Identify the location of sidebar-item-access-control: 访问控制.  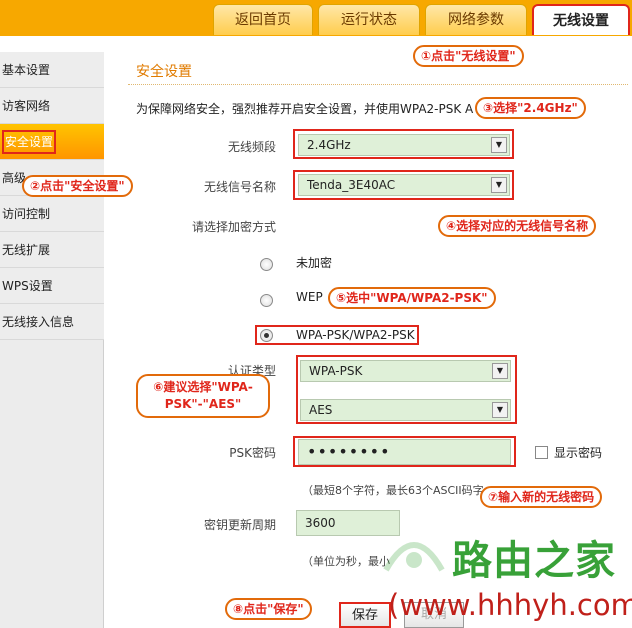
(52, 214).